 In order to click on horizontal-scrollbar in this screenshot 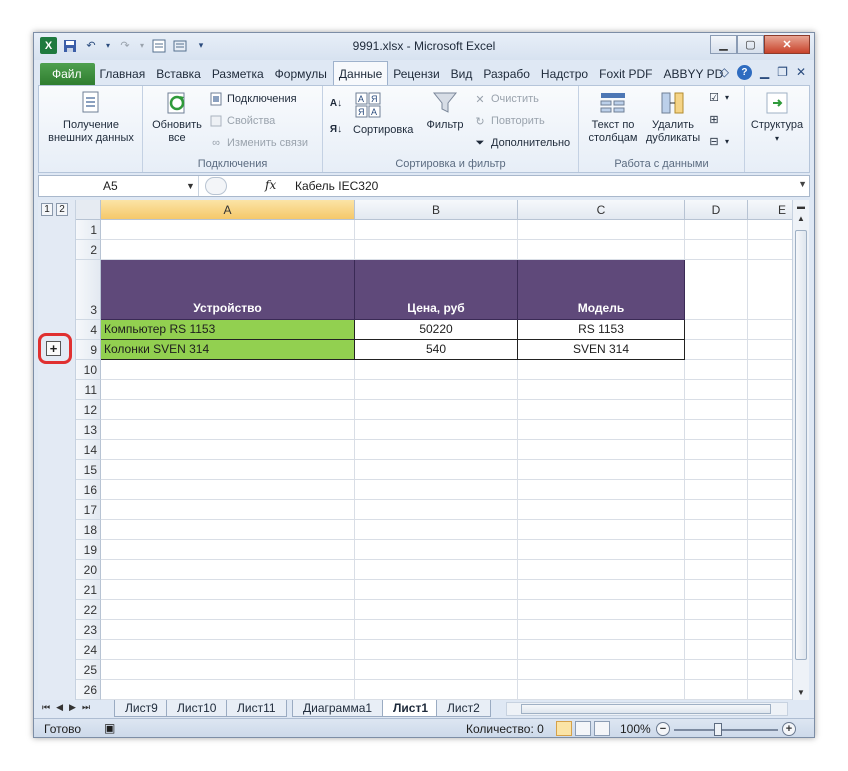, I will do `click(647, 709)`.